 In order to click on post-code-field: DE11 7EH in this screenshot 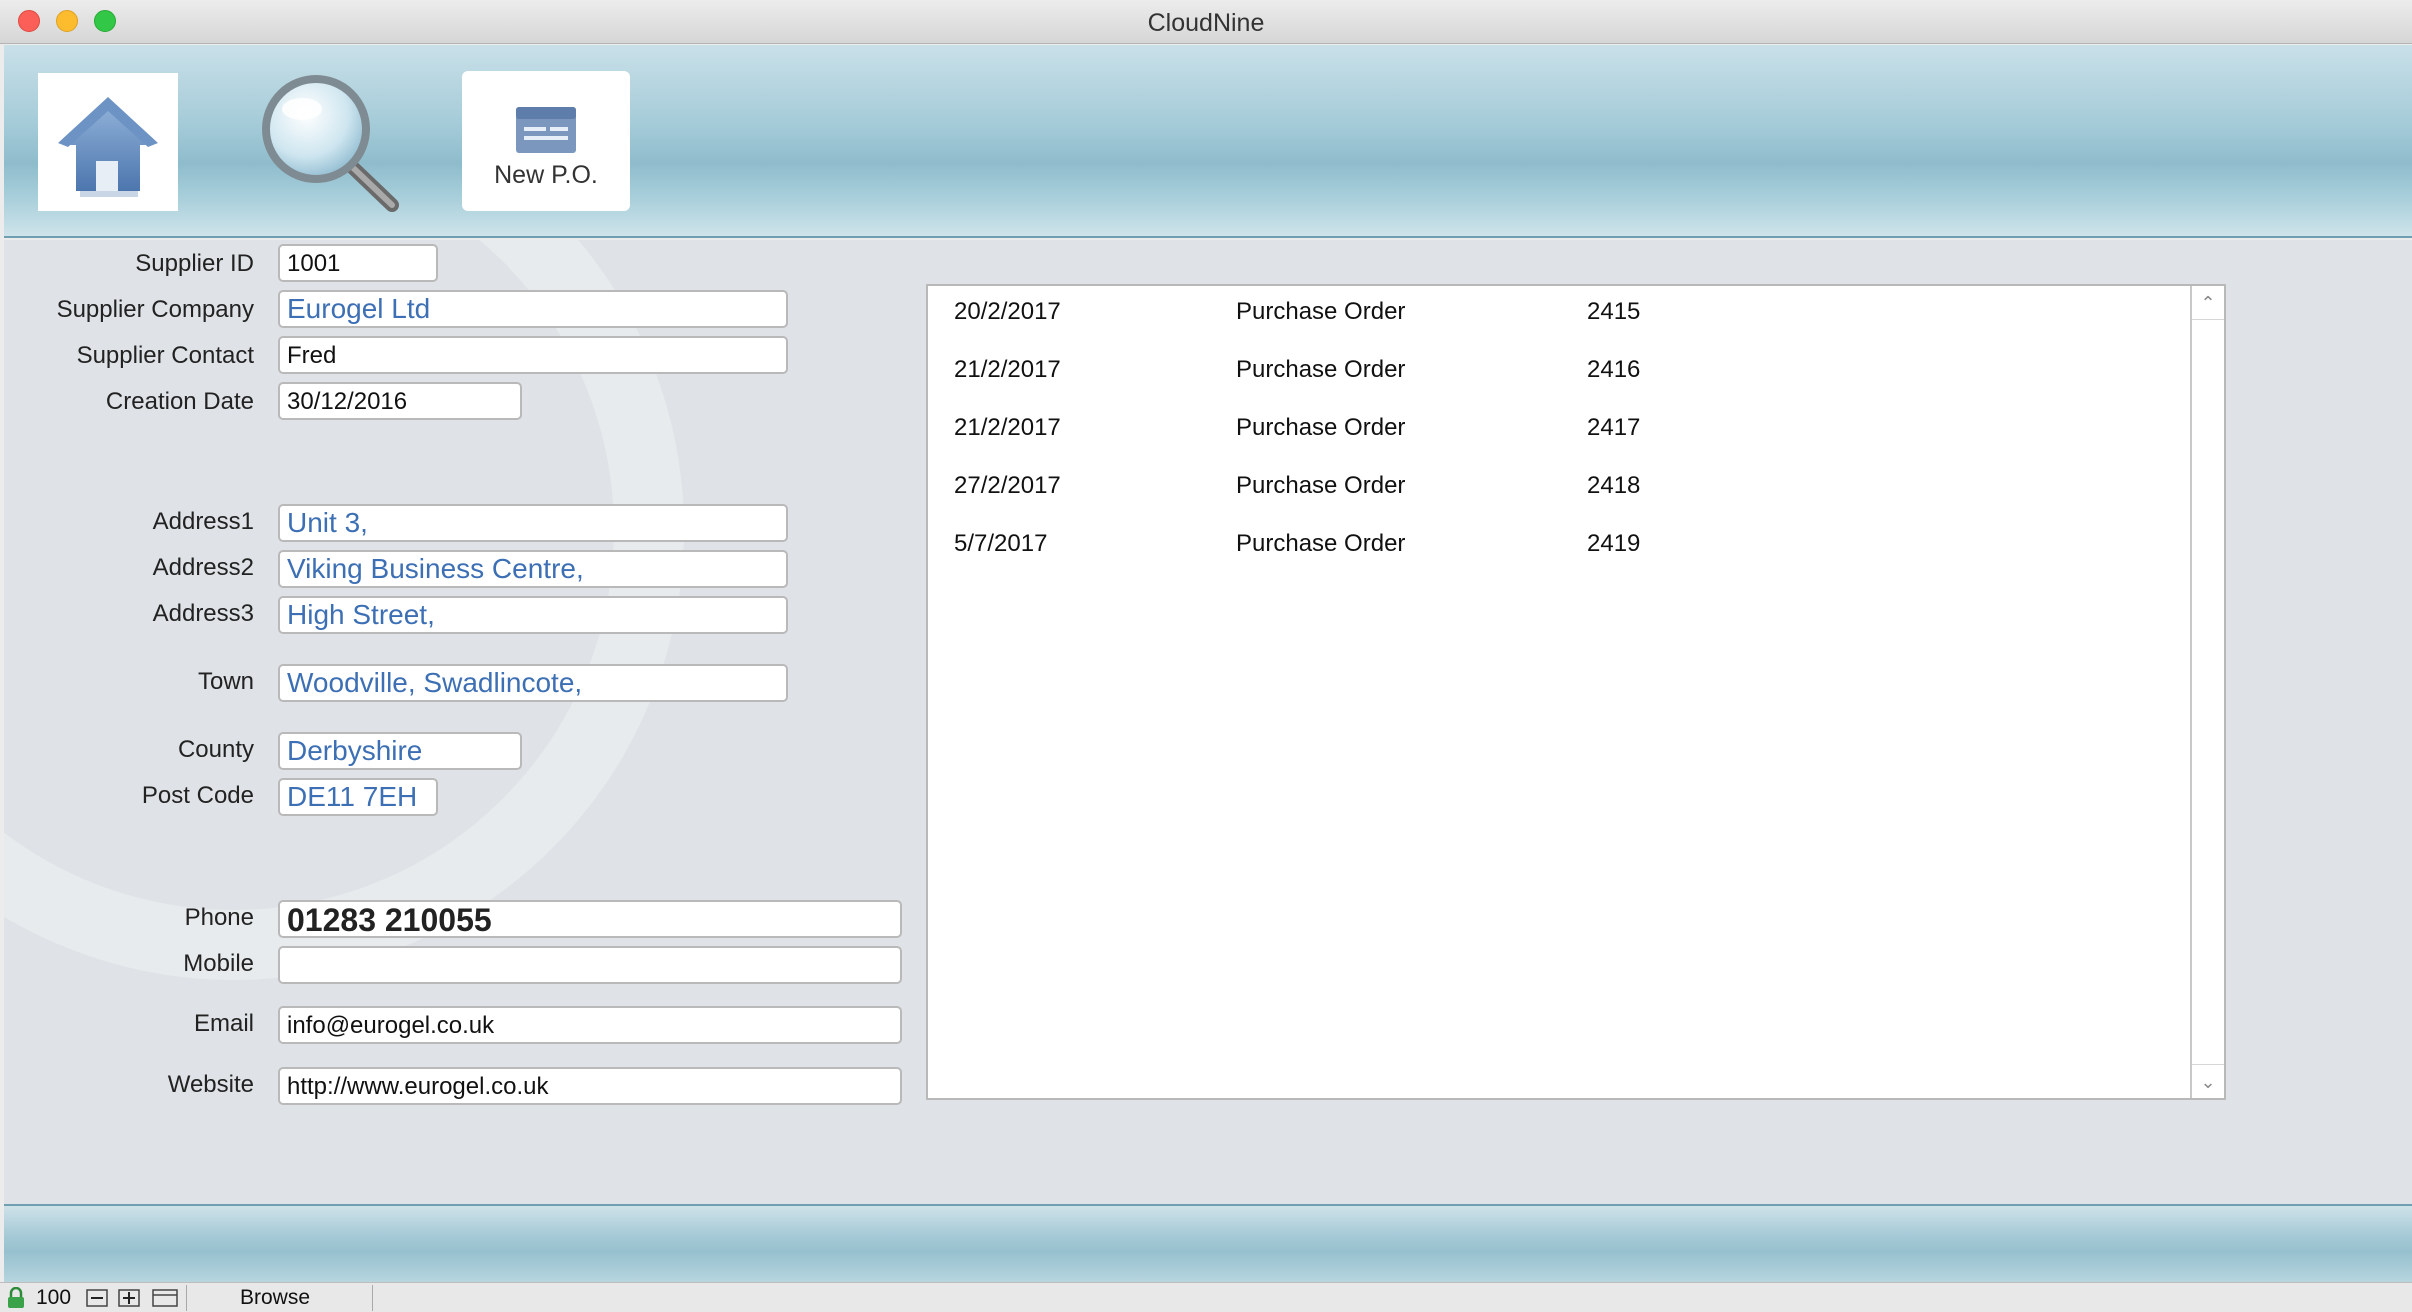, I will do `click(358, 797)`.